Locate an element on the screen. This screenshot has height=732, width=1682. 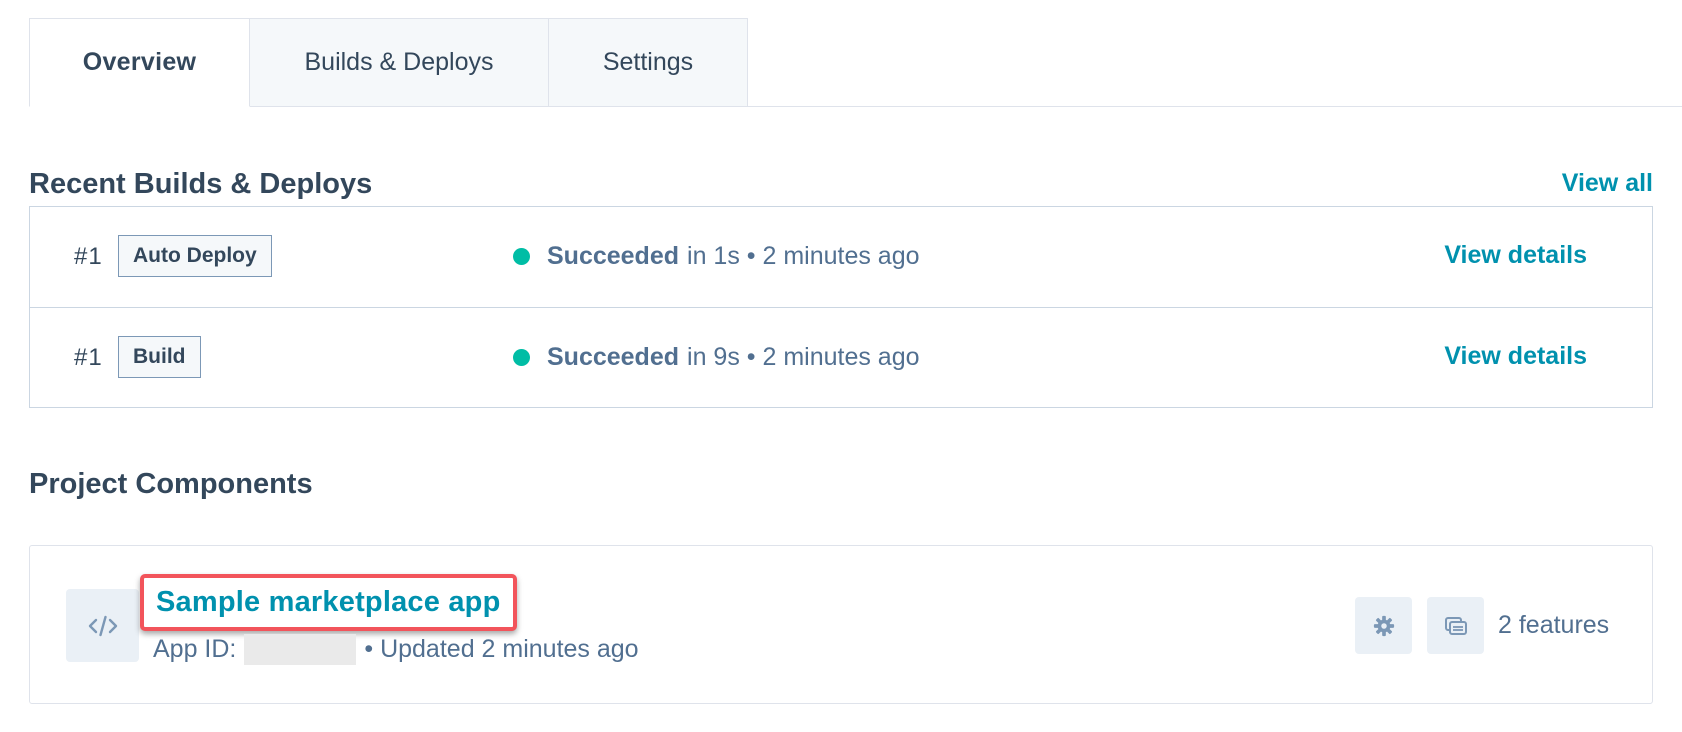
settings-button is located at coordinates (1383, 625).